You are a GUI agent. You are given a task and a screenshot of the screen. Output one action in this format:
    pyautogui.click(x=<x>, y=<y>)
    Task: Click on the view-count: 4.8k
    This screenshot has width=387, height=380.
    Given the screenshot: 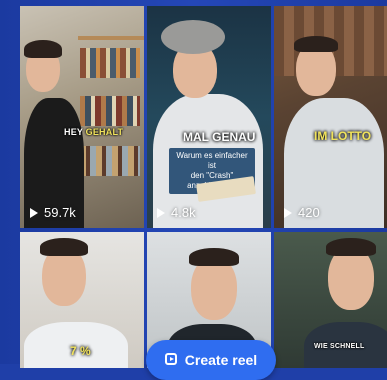 What is the action you would take?
    pyautogui.click(x=176, y=212)
    